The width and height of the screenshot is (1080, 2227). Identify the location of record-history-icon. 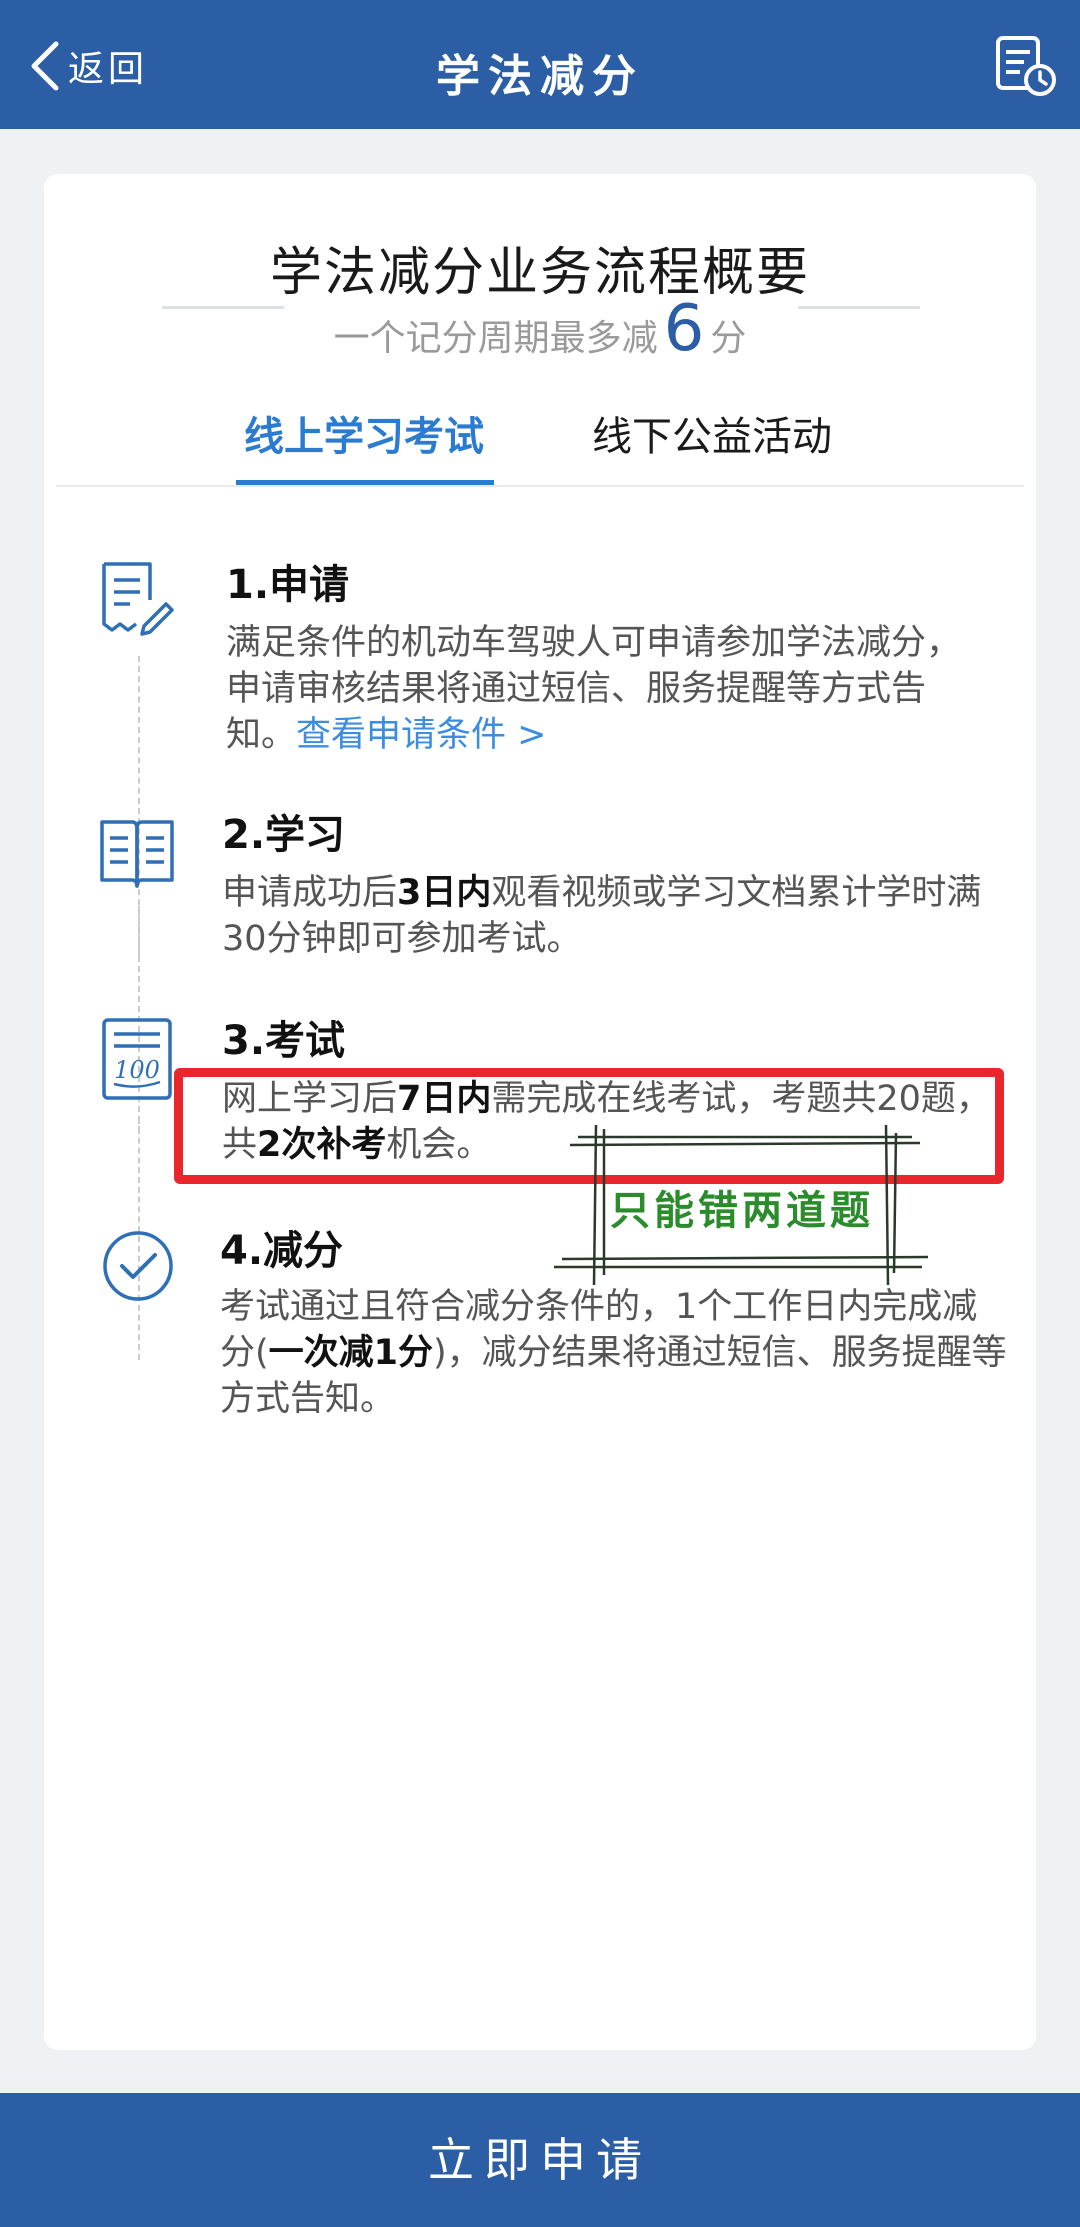
(1026, 65).